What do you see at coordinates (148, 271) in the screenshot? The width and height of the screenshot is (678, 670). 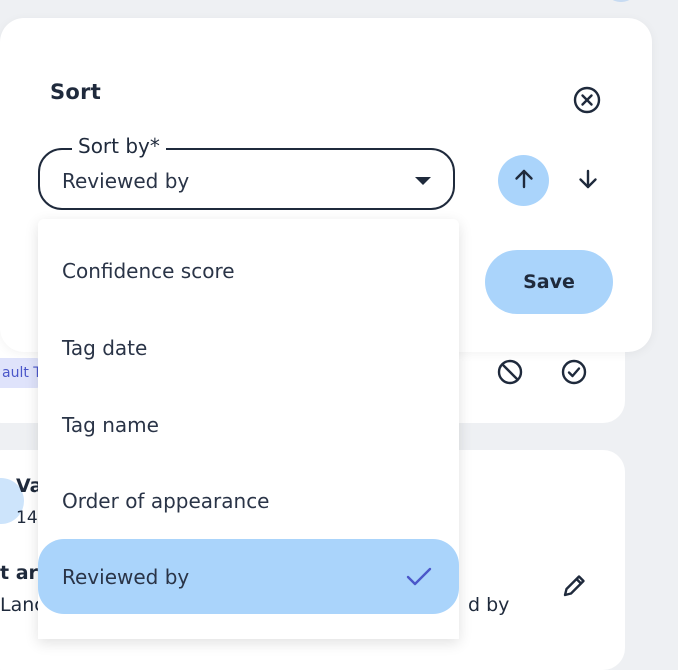 I see `menu-item-label: Confidence score` at bounding box center [148, 271].